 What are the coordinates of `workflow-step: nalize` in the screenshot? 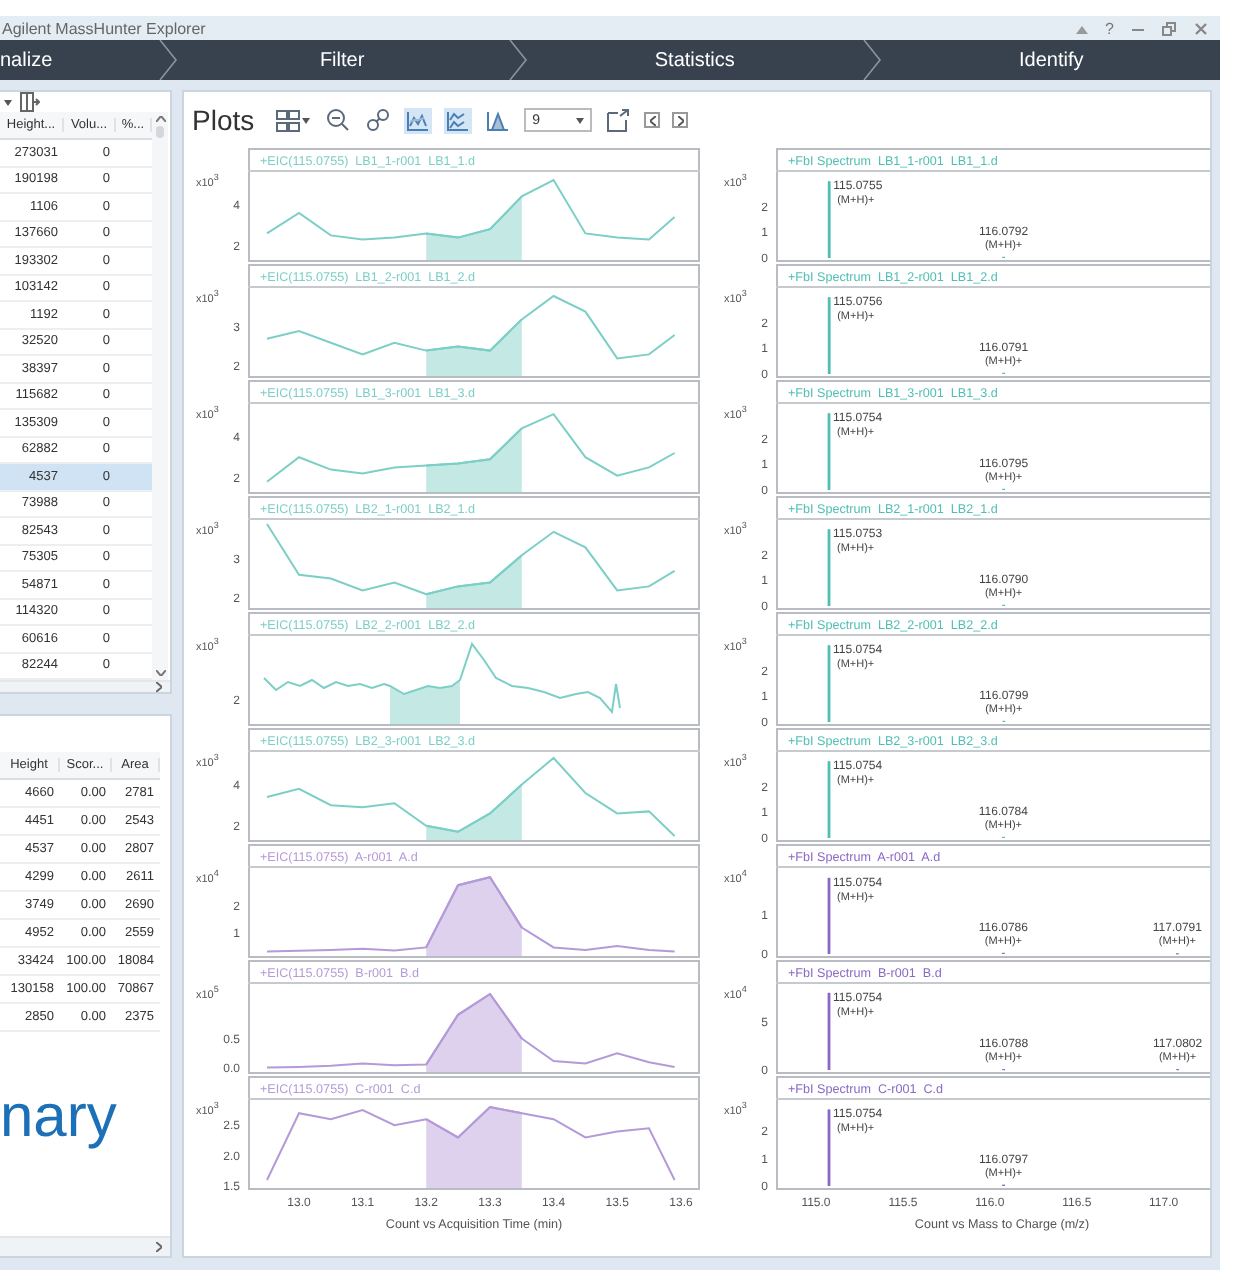 It's located at (79, 60).